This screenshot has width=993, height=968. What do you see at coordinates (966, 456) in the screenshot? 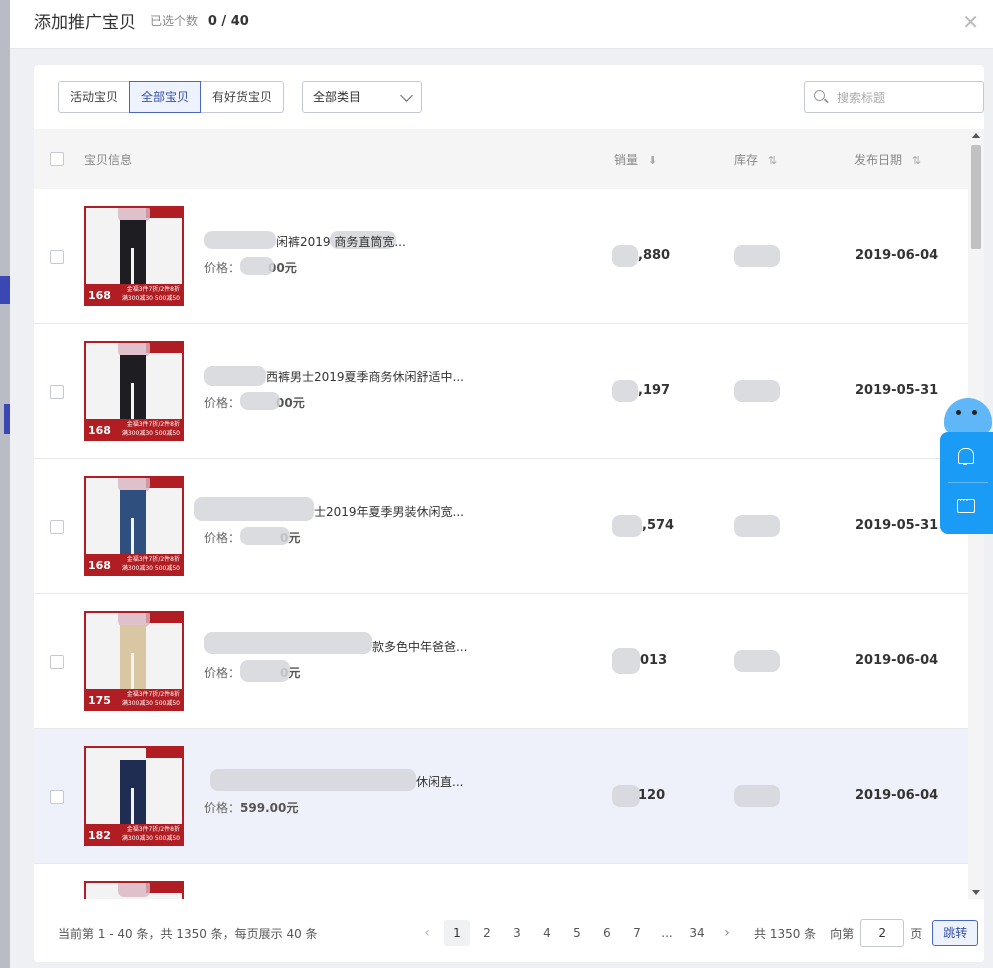
I see `bell-icon` at bounding box center [966, 456].